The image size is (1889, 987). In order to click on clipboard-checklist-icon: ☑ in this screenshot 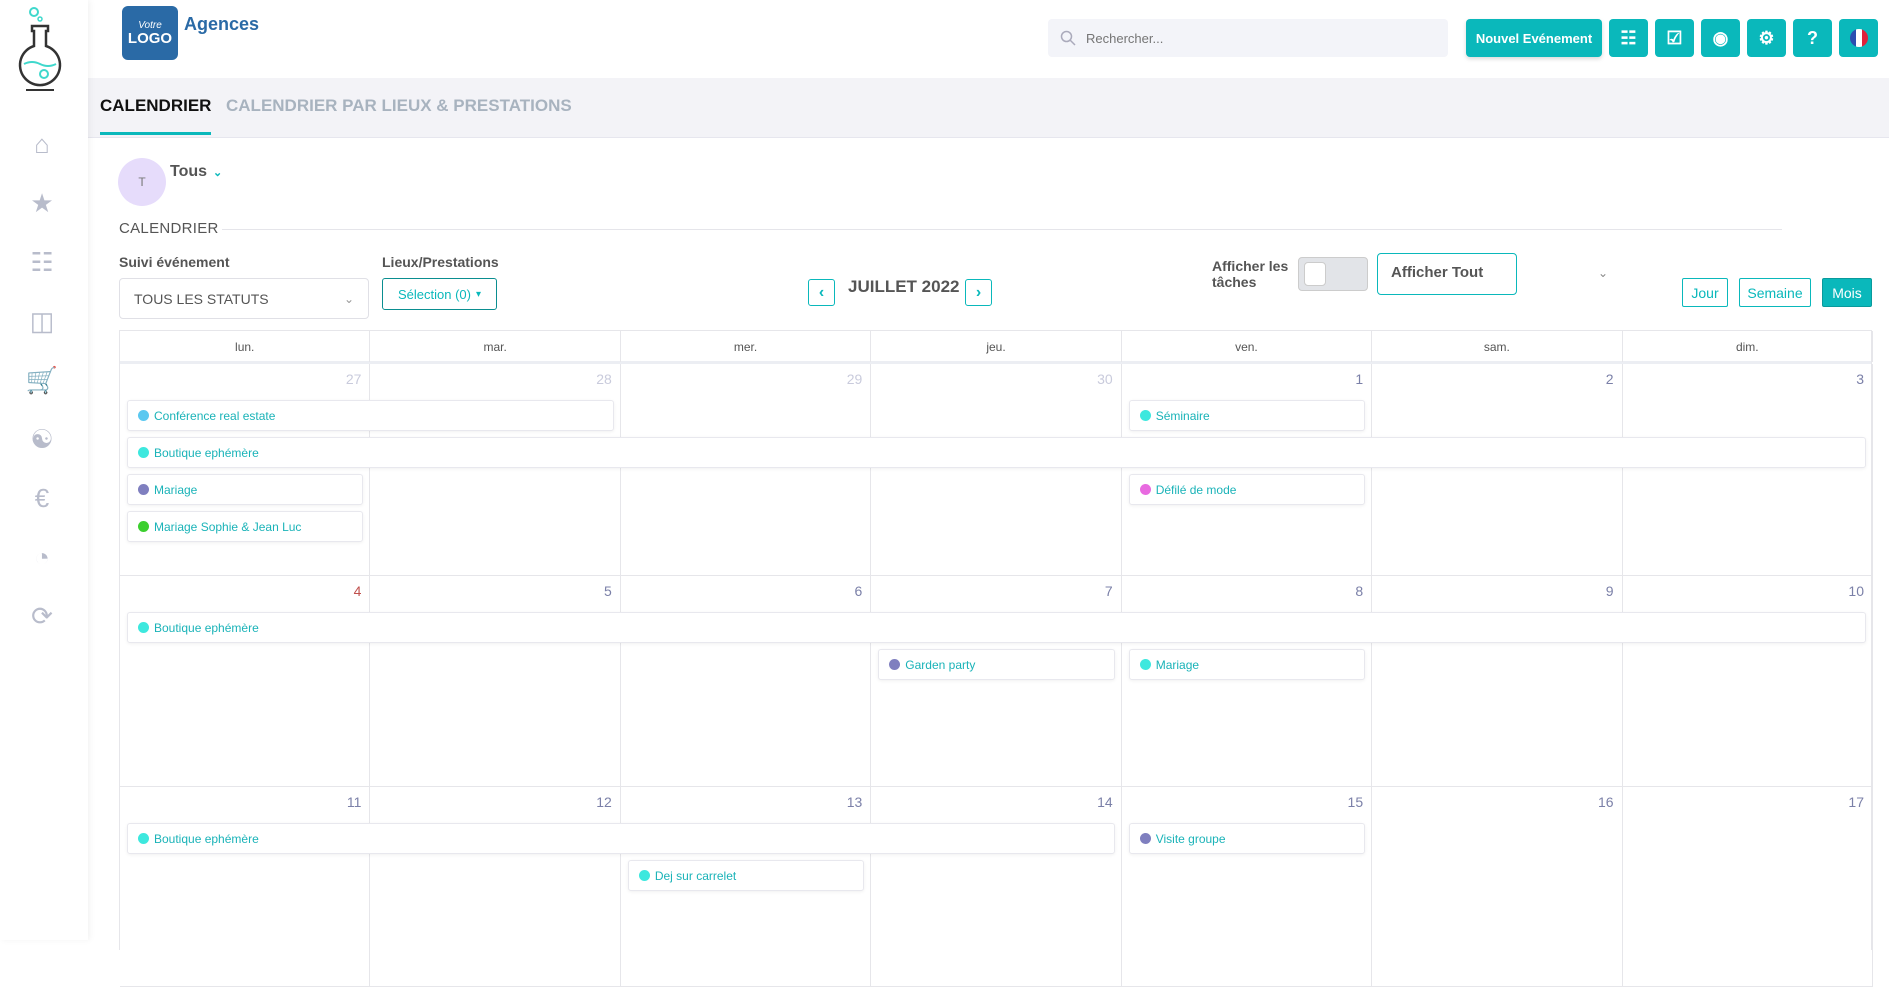, I will do `click(1674, 37)`.